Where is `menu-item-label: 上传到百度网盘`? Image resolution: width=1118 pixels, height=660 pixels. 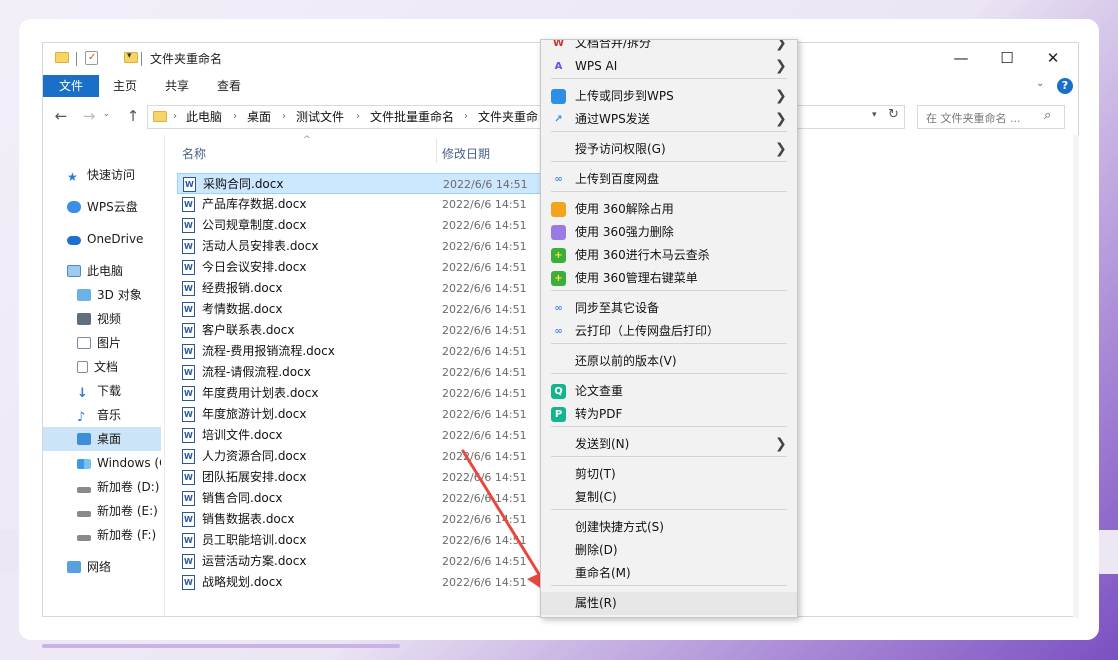
menu-item-label: 上传到百度网盘 is located at coordinates (617, 179).